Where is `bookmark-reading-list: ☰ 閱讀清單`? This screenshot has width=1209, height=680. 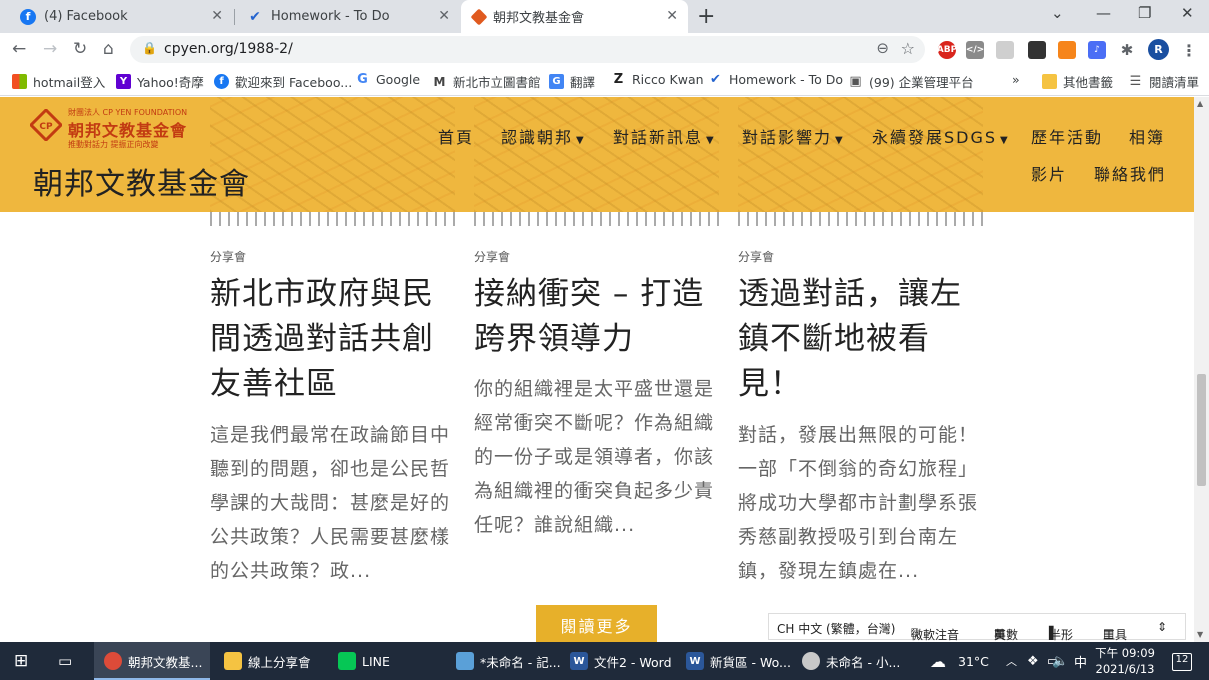
bookmark-reading-list: ☰ 閱讀清單 is located at coordinates (1163, 81).